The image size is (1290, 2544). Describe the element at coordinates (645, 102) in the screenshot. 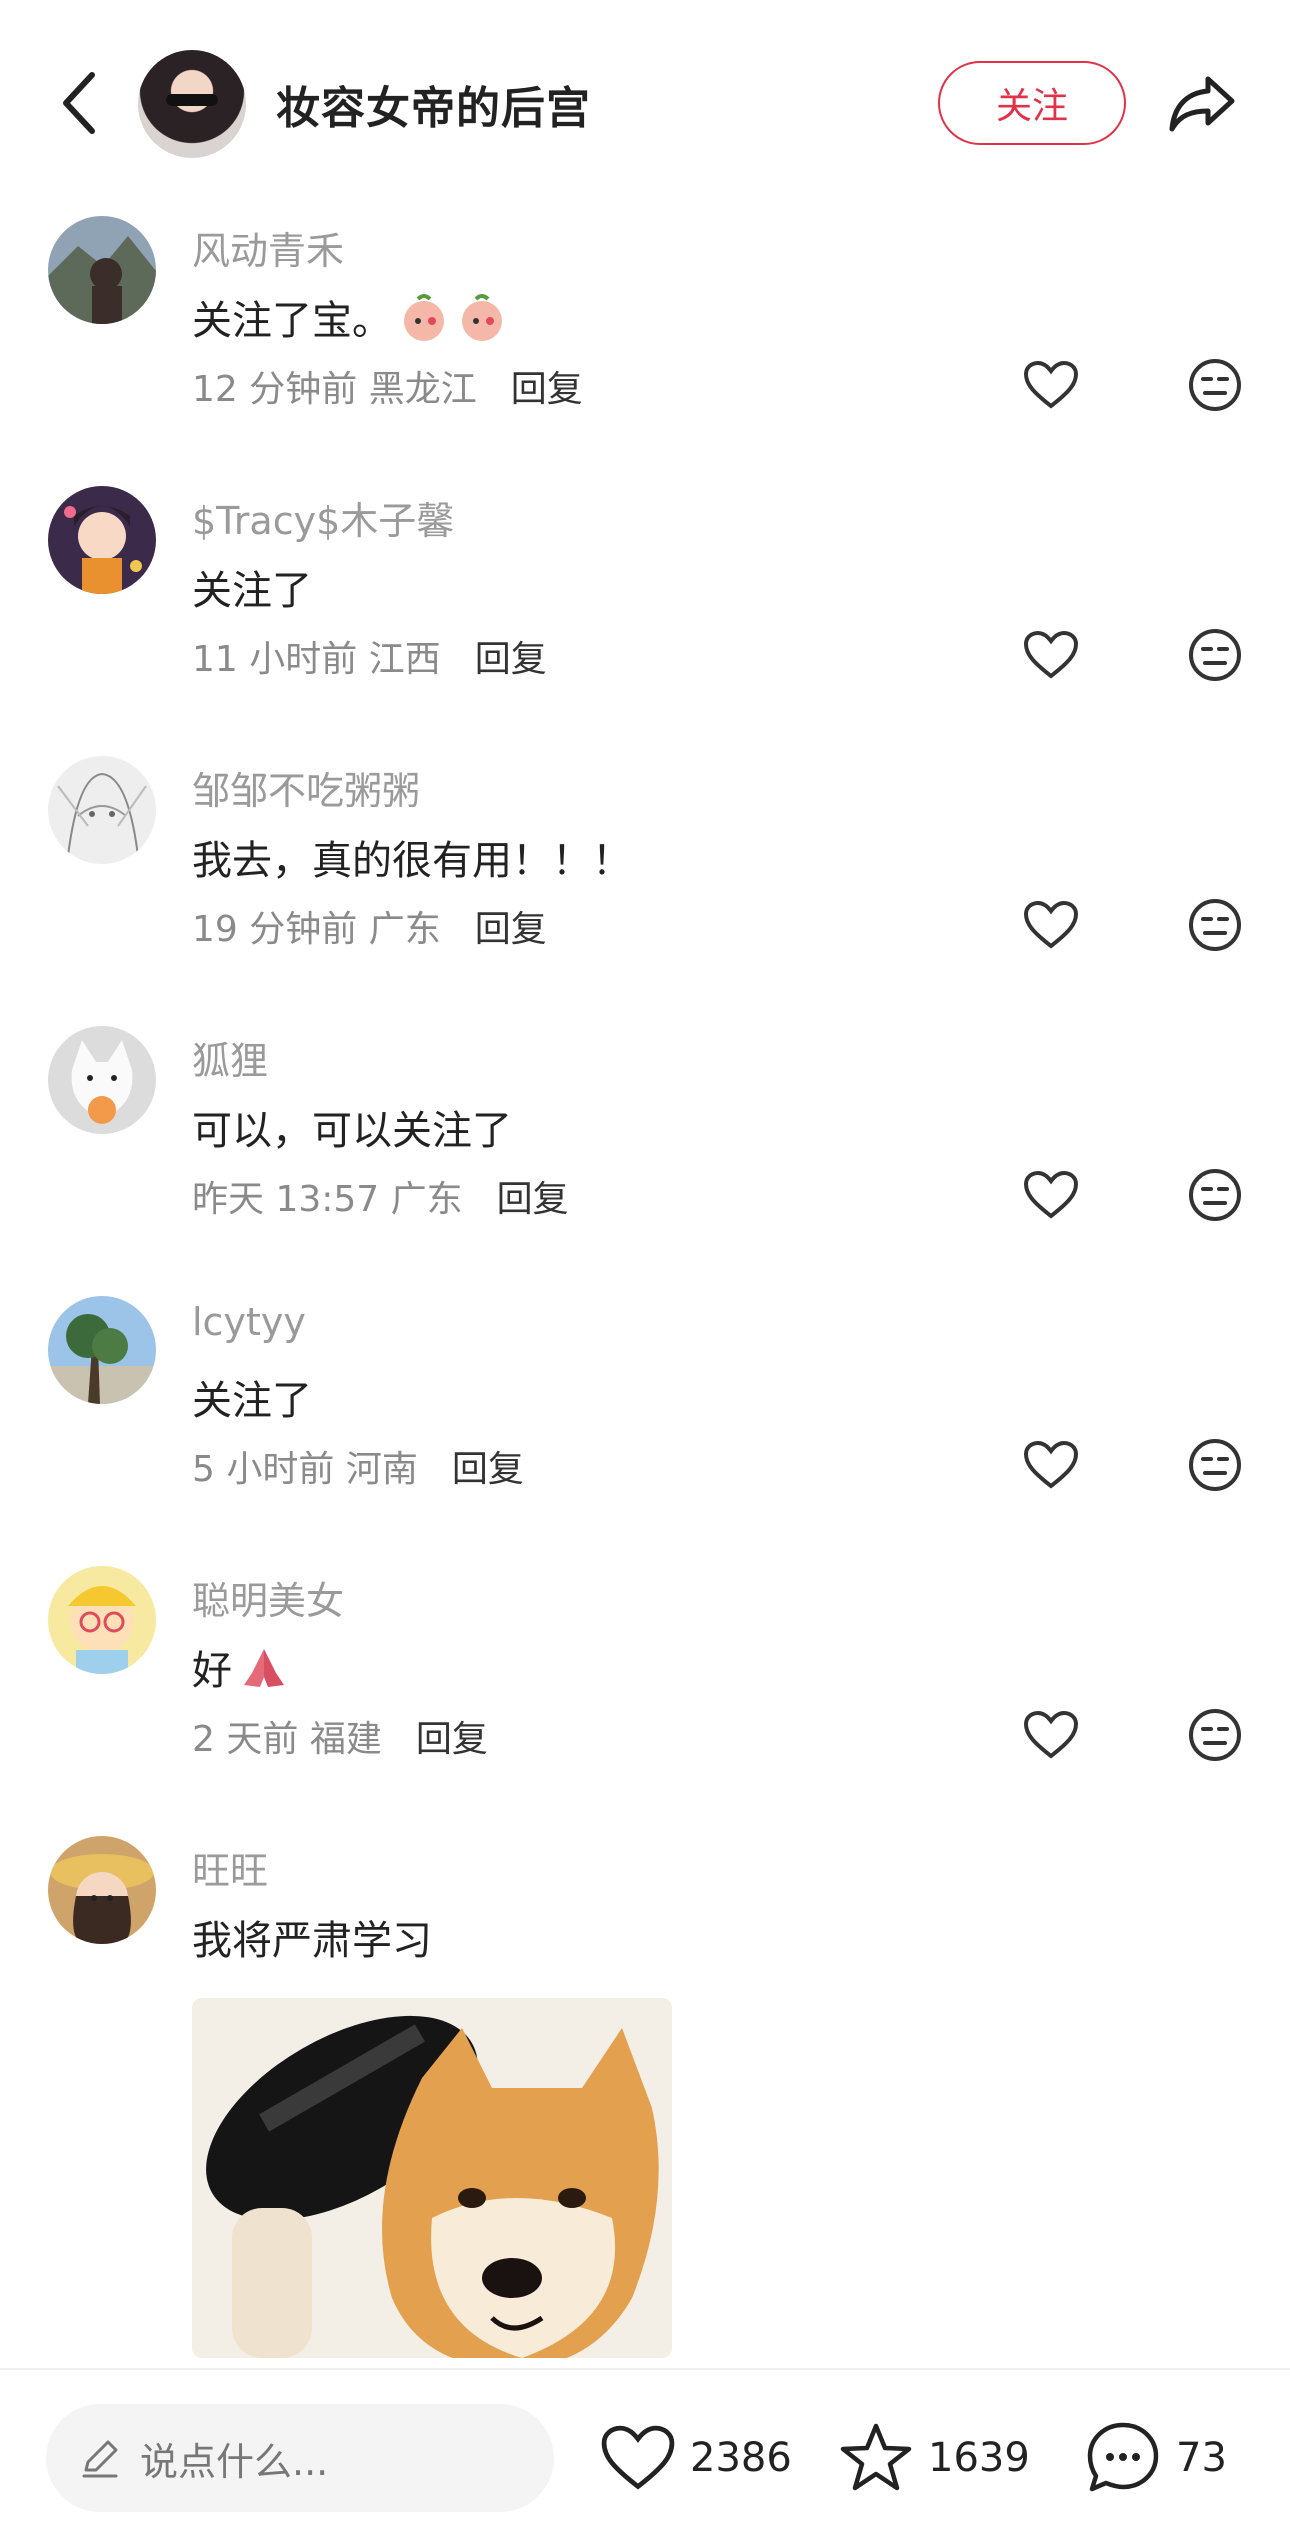

I see `top-bar: 妆容女帝的后宫 关注` at that location.